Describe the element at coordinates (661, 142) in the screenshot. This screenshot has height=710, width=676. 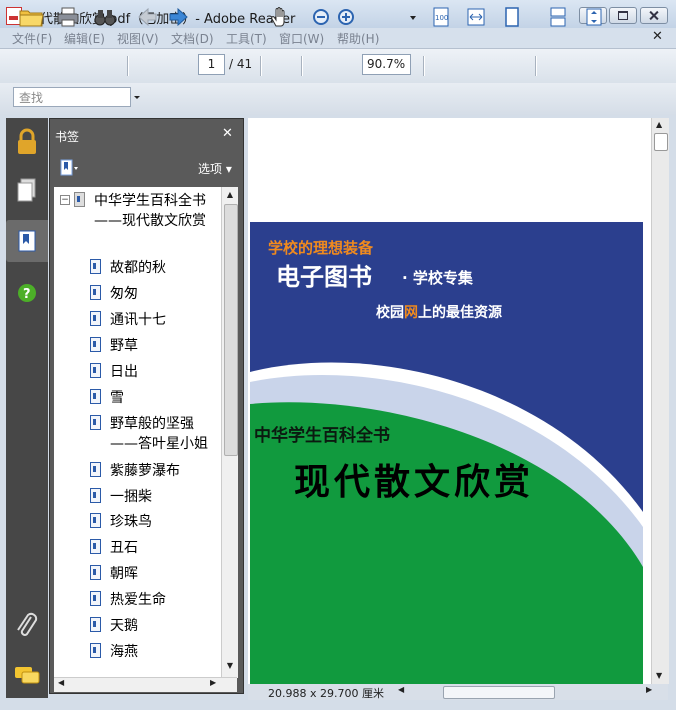
I see `doc-scroll-thumb` at that location.